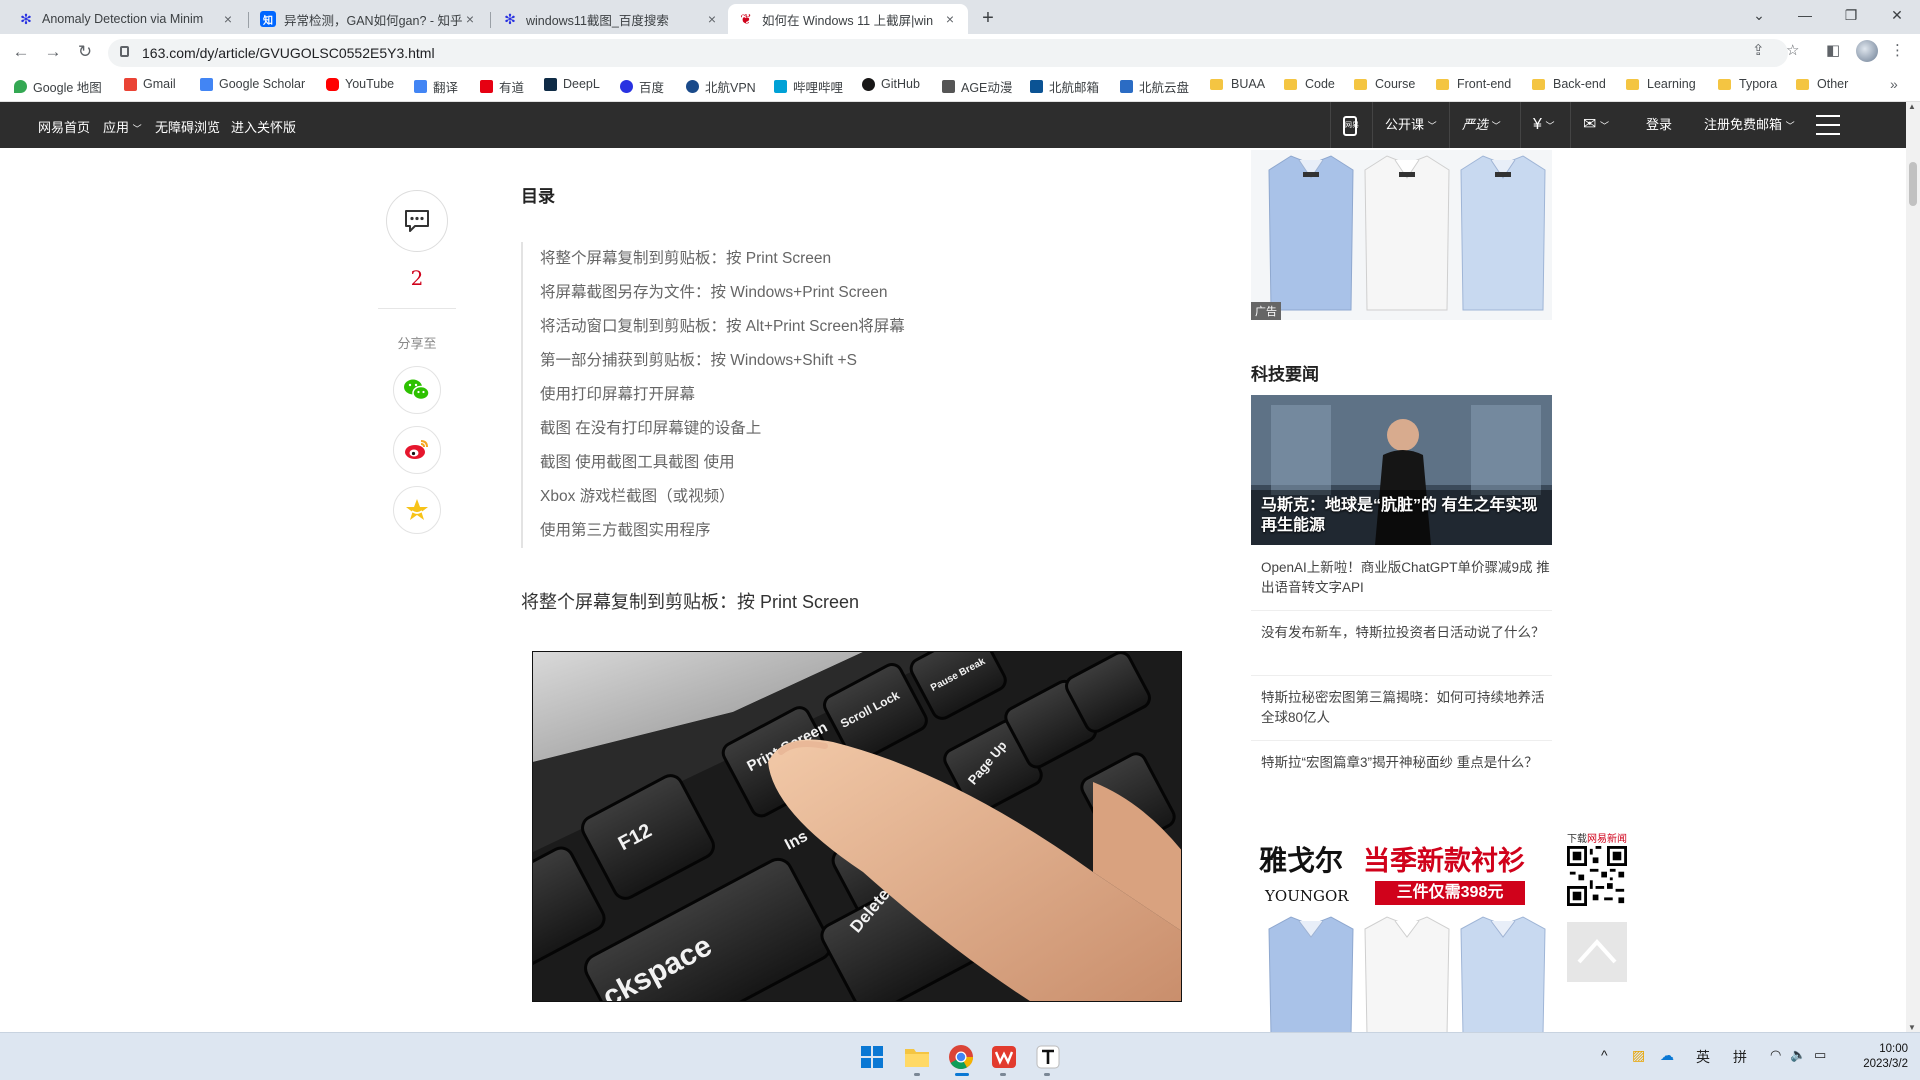 The height and width of the screenshot is (1080, 1920). I want to click on toc-item: Xbox 游戏栏截图（或视频）, so click(722, 497).